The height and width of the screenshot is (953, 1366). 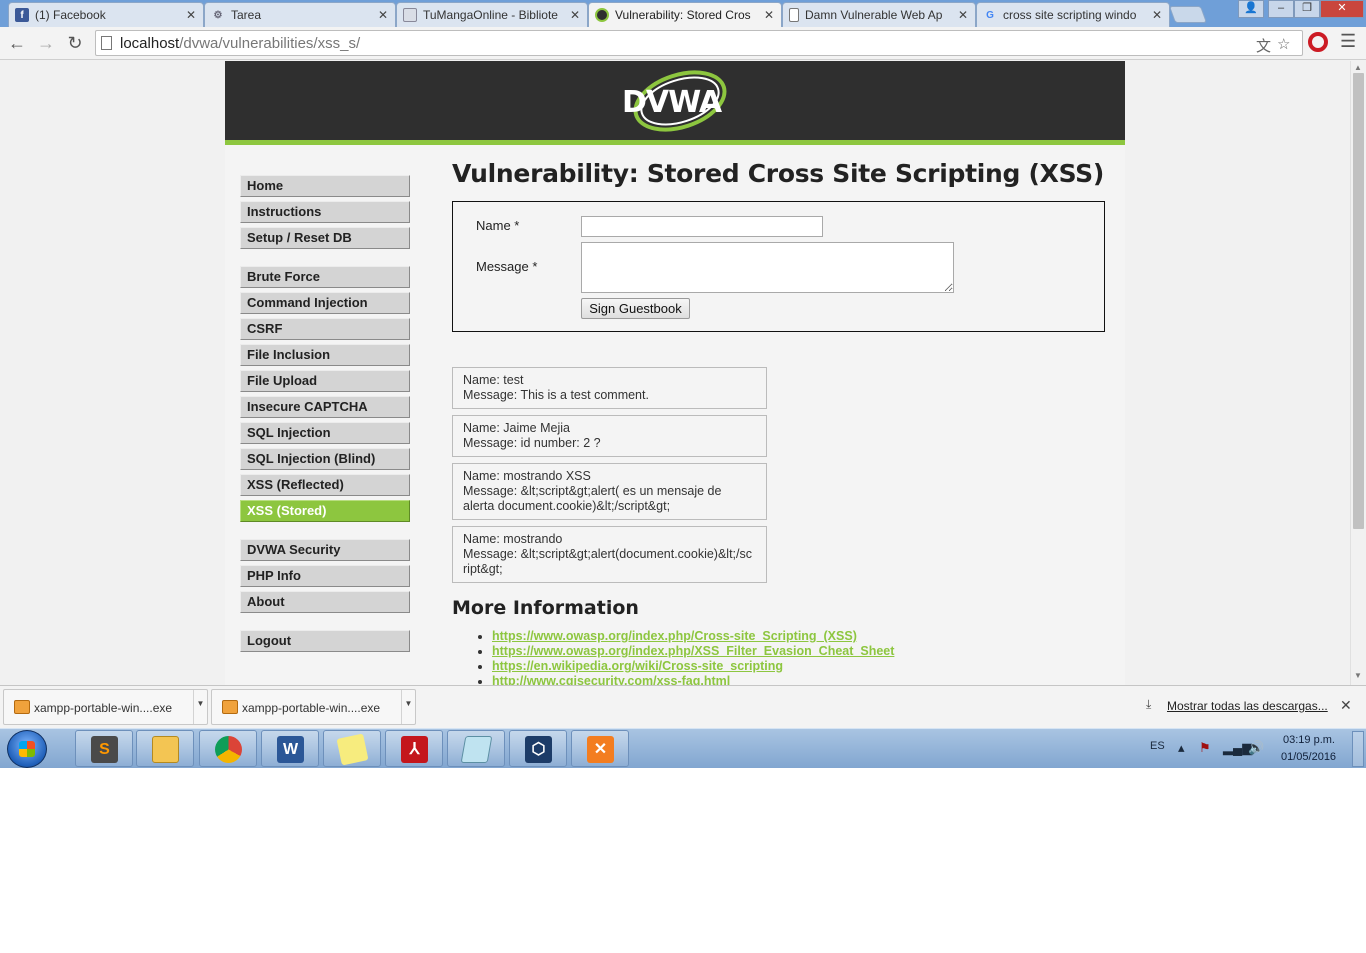 I want to click on translate-icon: ⽂, so click(x=1263, y=45).